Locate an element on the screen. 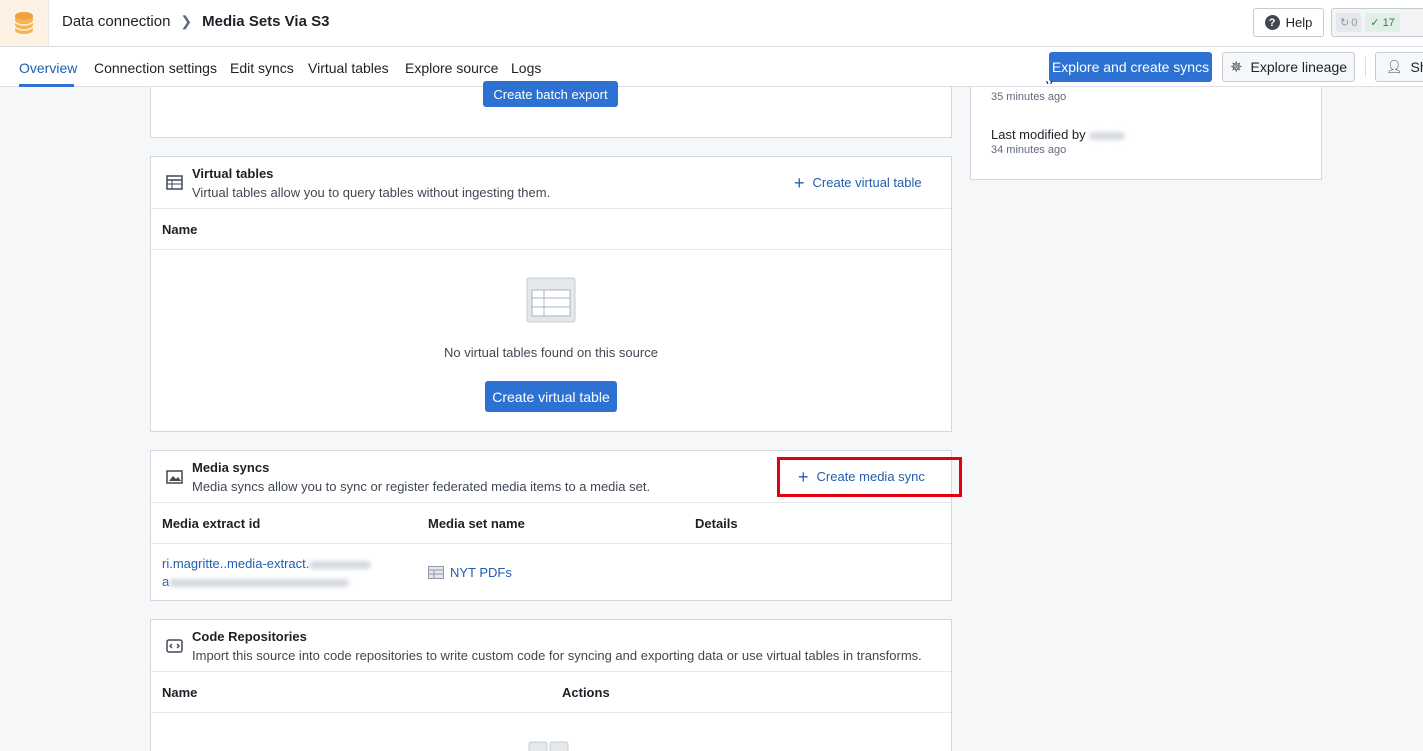 This screenshot has width=1423, height=751. sync-status-badge: ↻ 0 is located at coordinates (1349, 22).